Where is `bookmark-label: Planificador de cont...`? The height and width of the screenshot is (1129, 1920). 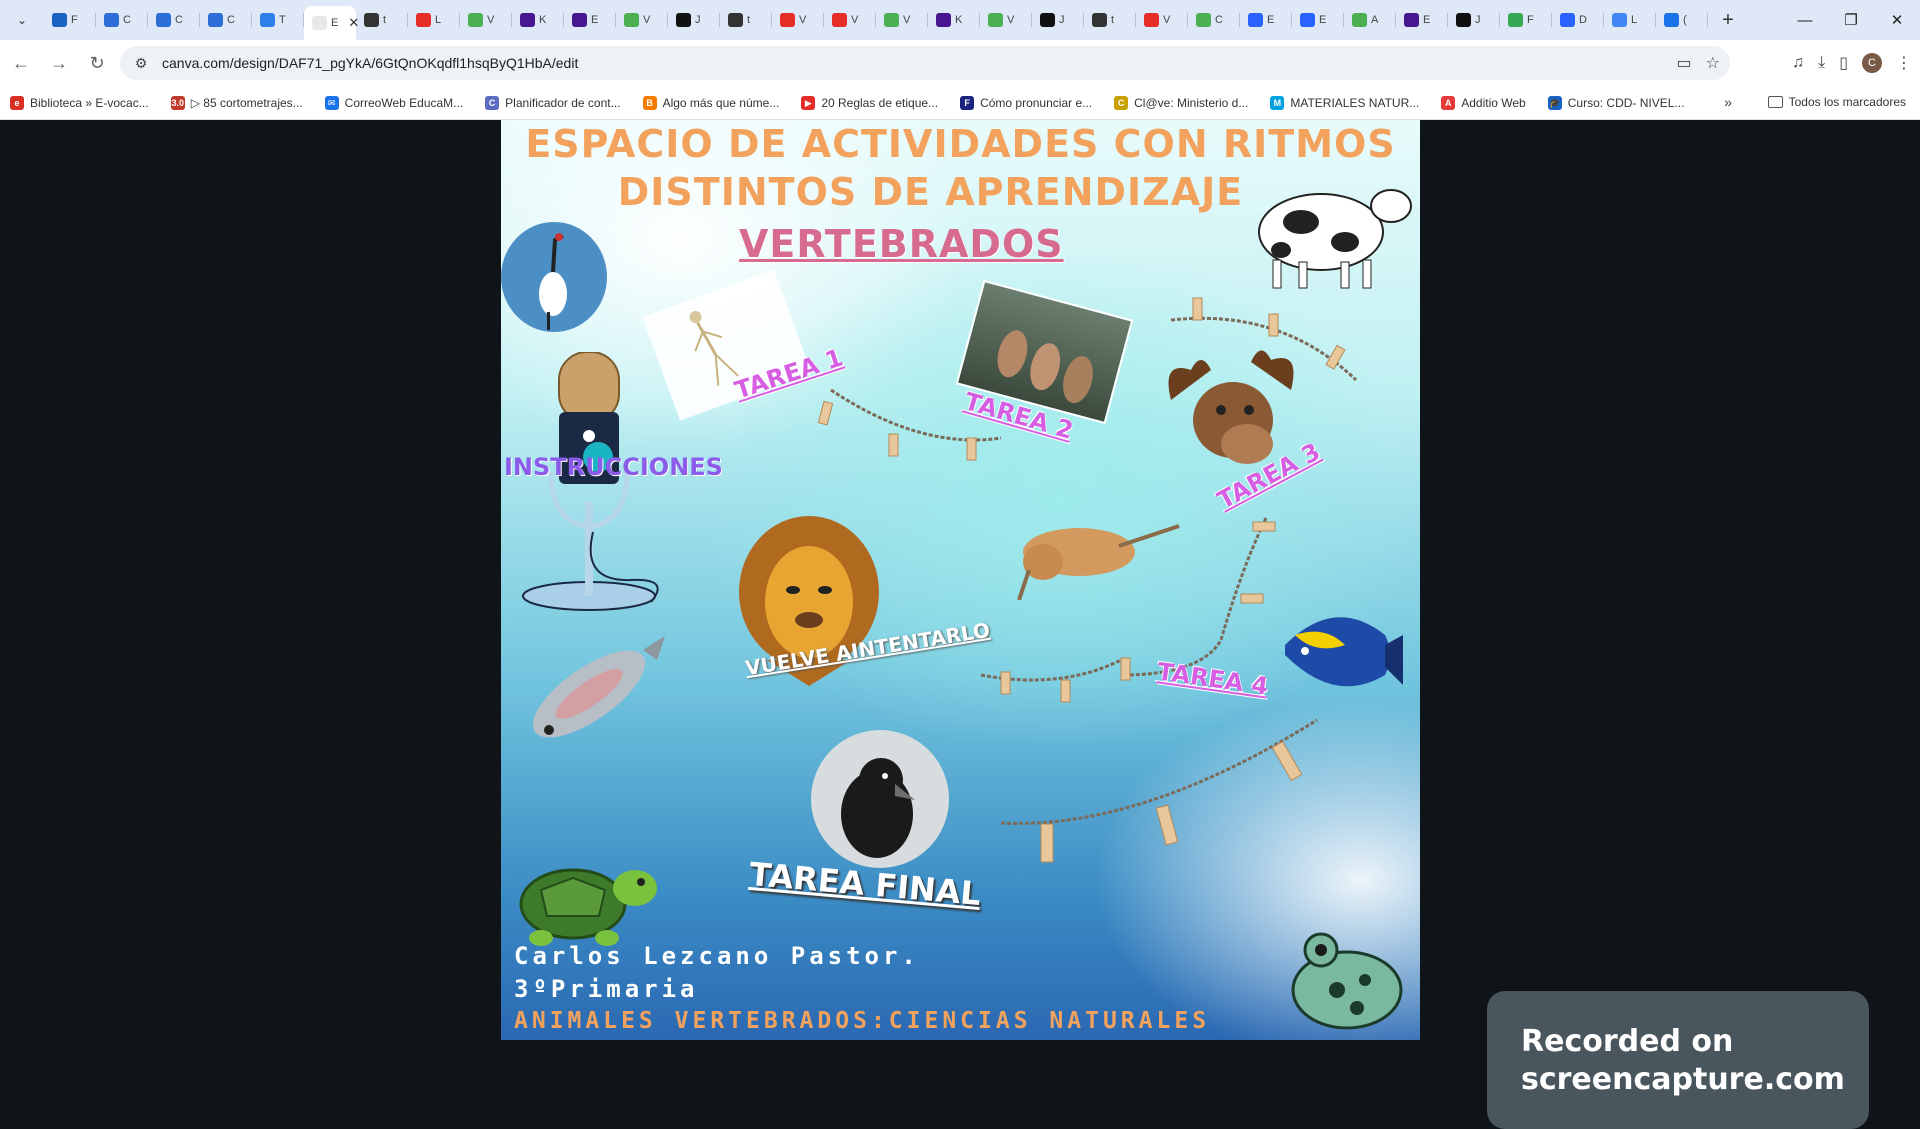
bookmark-label: Planificador de cont... is located at coordinates (563, 102).